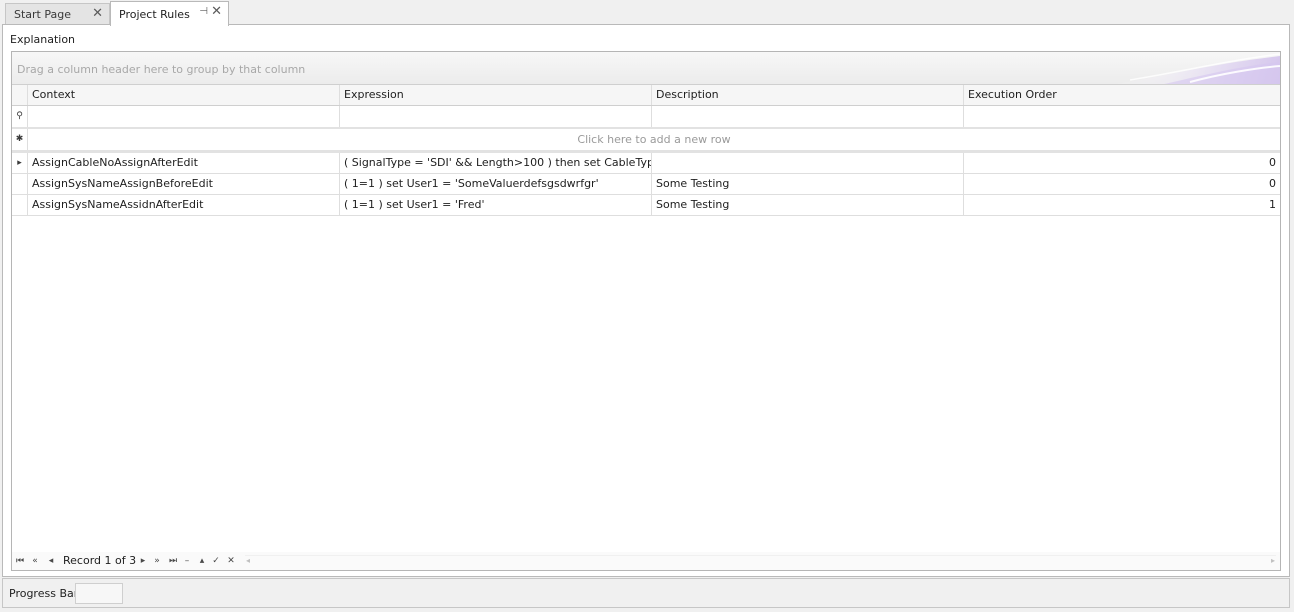  I want to click on scroll-right-icon: ▸, so click(1273, 561).